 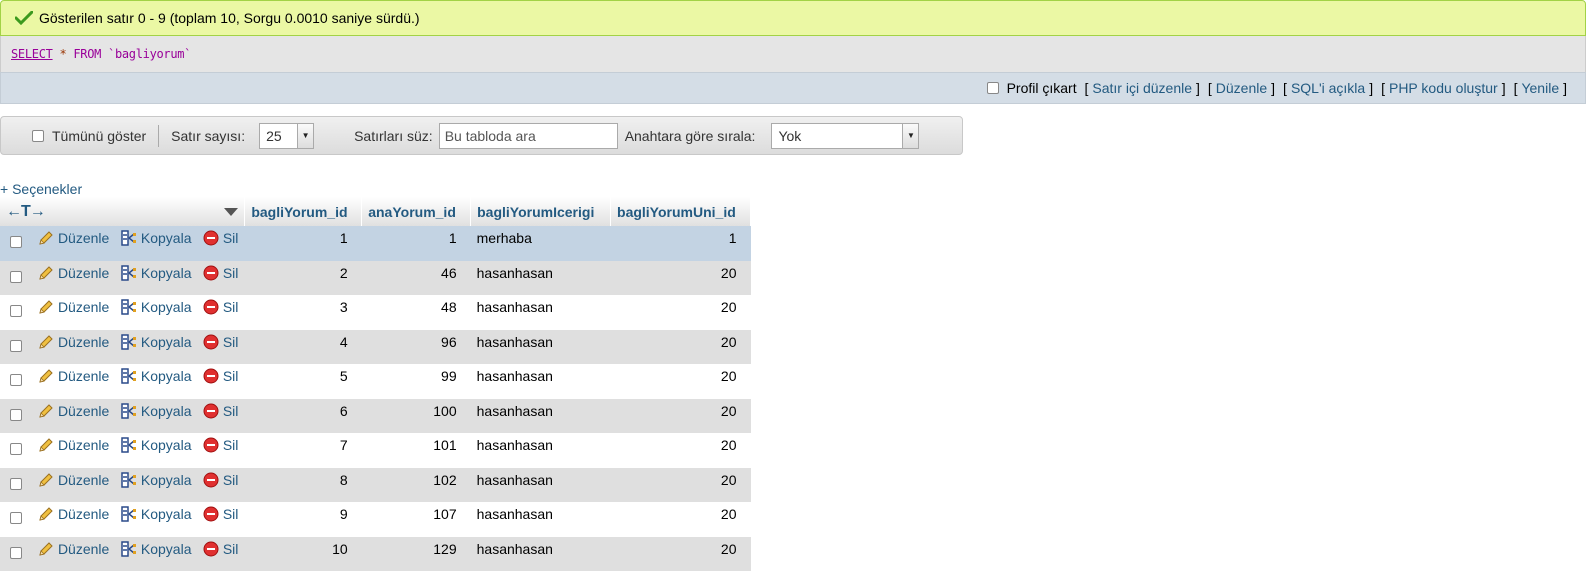 What do you see at coordinates (303, 484) in the screenshot?
I see `cell-bagliyorum-id: 8` at bounding box center [303, 484].